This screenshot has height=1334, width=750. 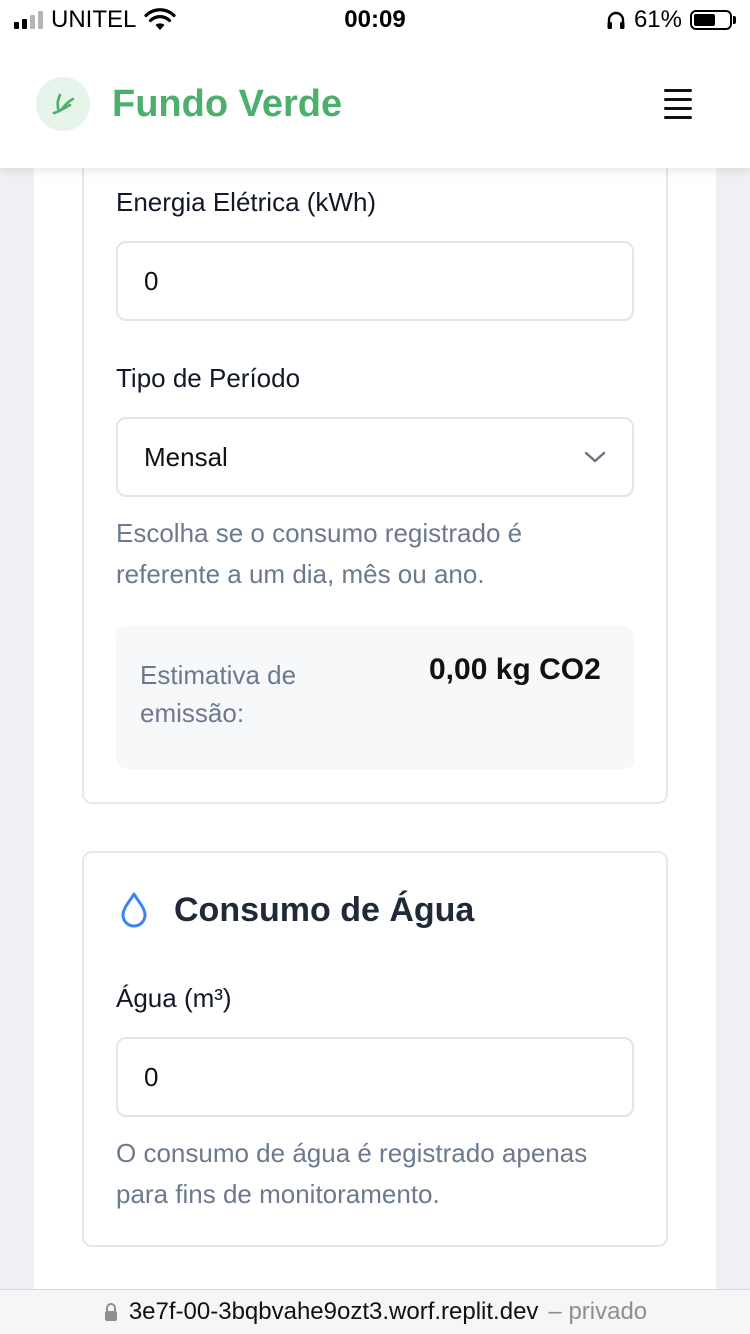 What do you see at coordinates (174, 998) in the screenshot?
I see `water-label: Água (m³)` at bounding box center [174, 998].